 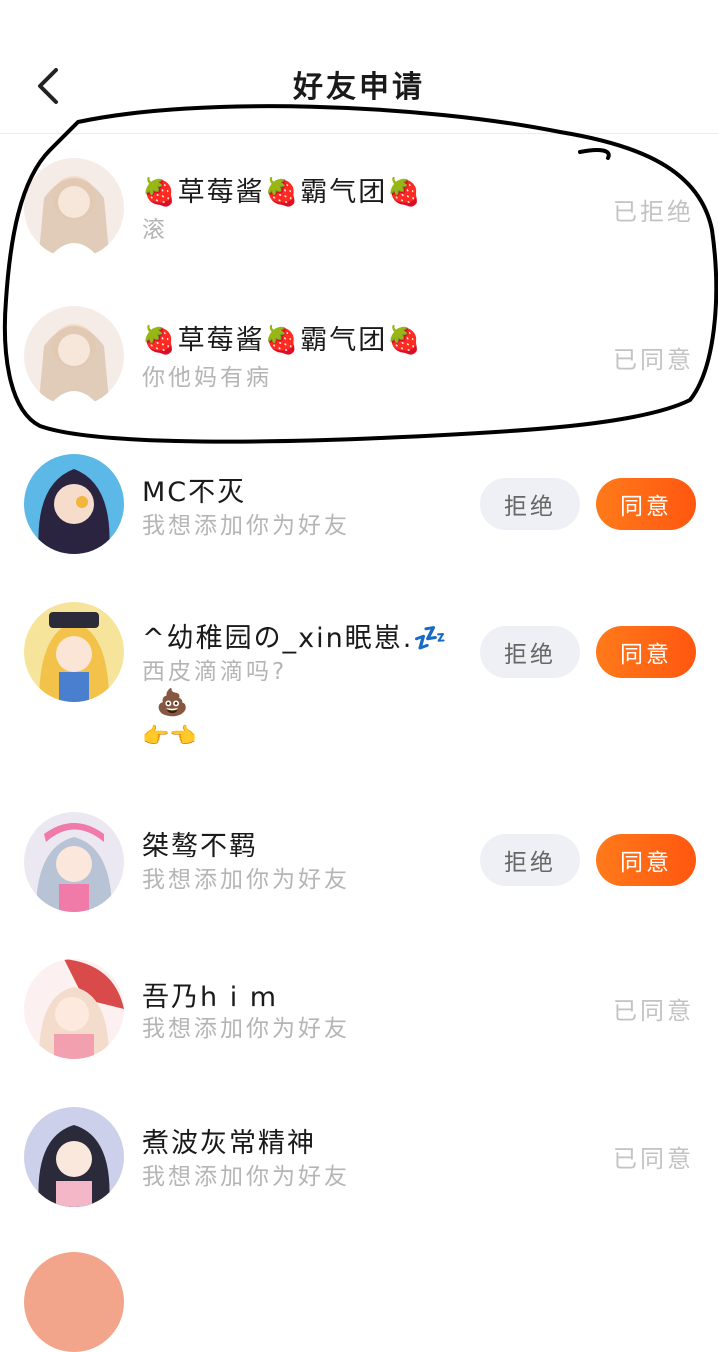 What do you see at coordinates (295, 638) in the screenshot?
I see `requester-name: ^幼稚园の_xin眠崽.💤` at bounding box center [295, 638].